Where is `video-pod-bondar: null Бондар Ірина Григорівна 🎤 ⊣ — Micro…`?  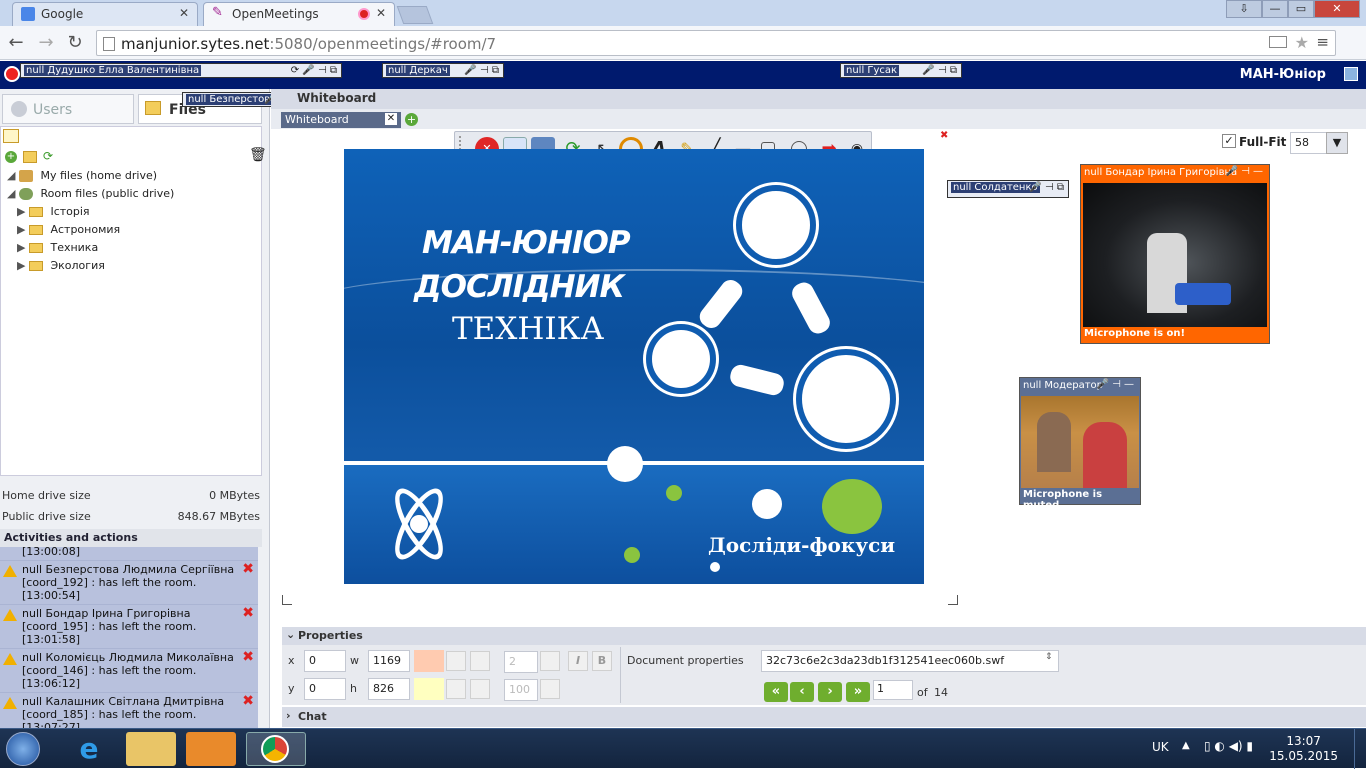 video-pod-bondar: null Бондар Ірина Григорівна 🎤 ⊣ — Micro… is located at coordinates (1175, 254).